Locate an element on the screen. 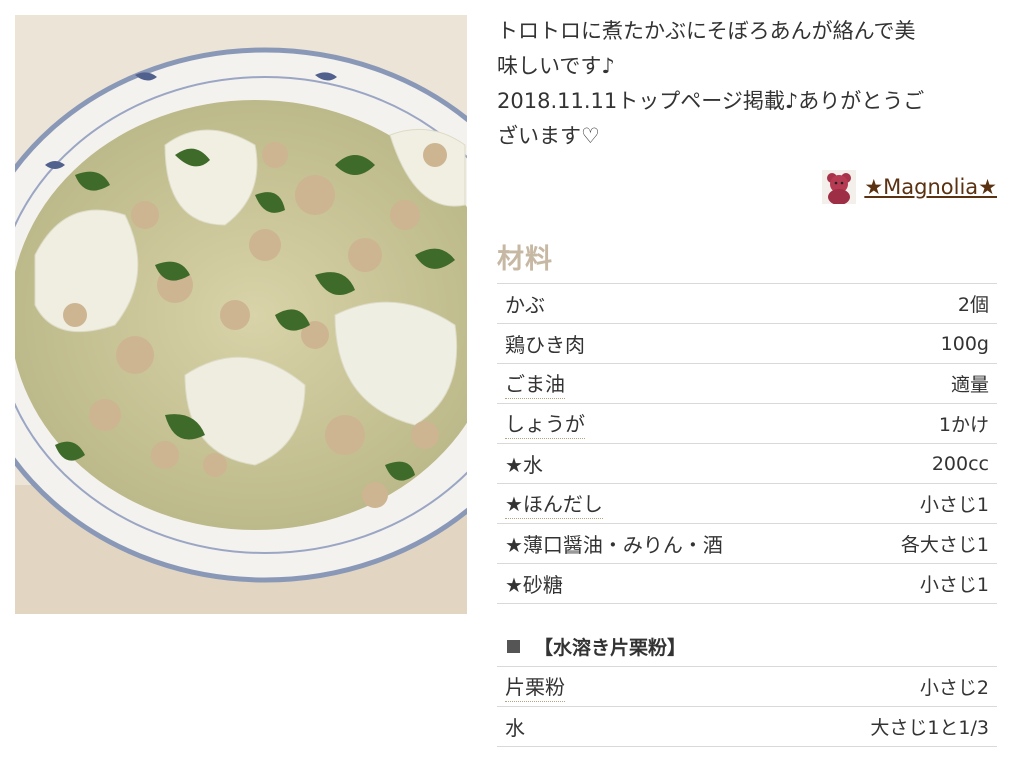 The width and height of the screenshot is (1024, 760). ingredient-name: ★ほんだし is located at coordinates (554, 503).